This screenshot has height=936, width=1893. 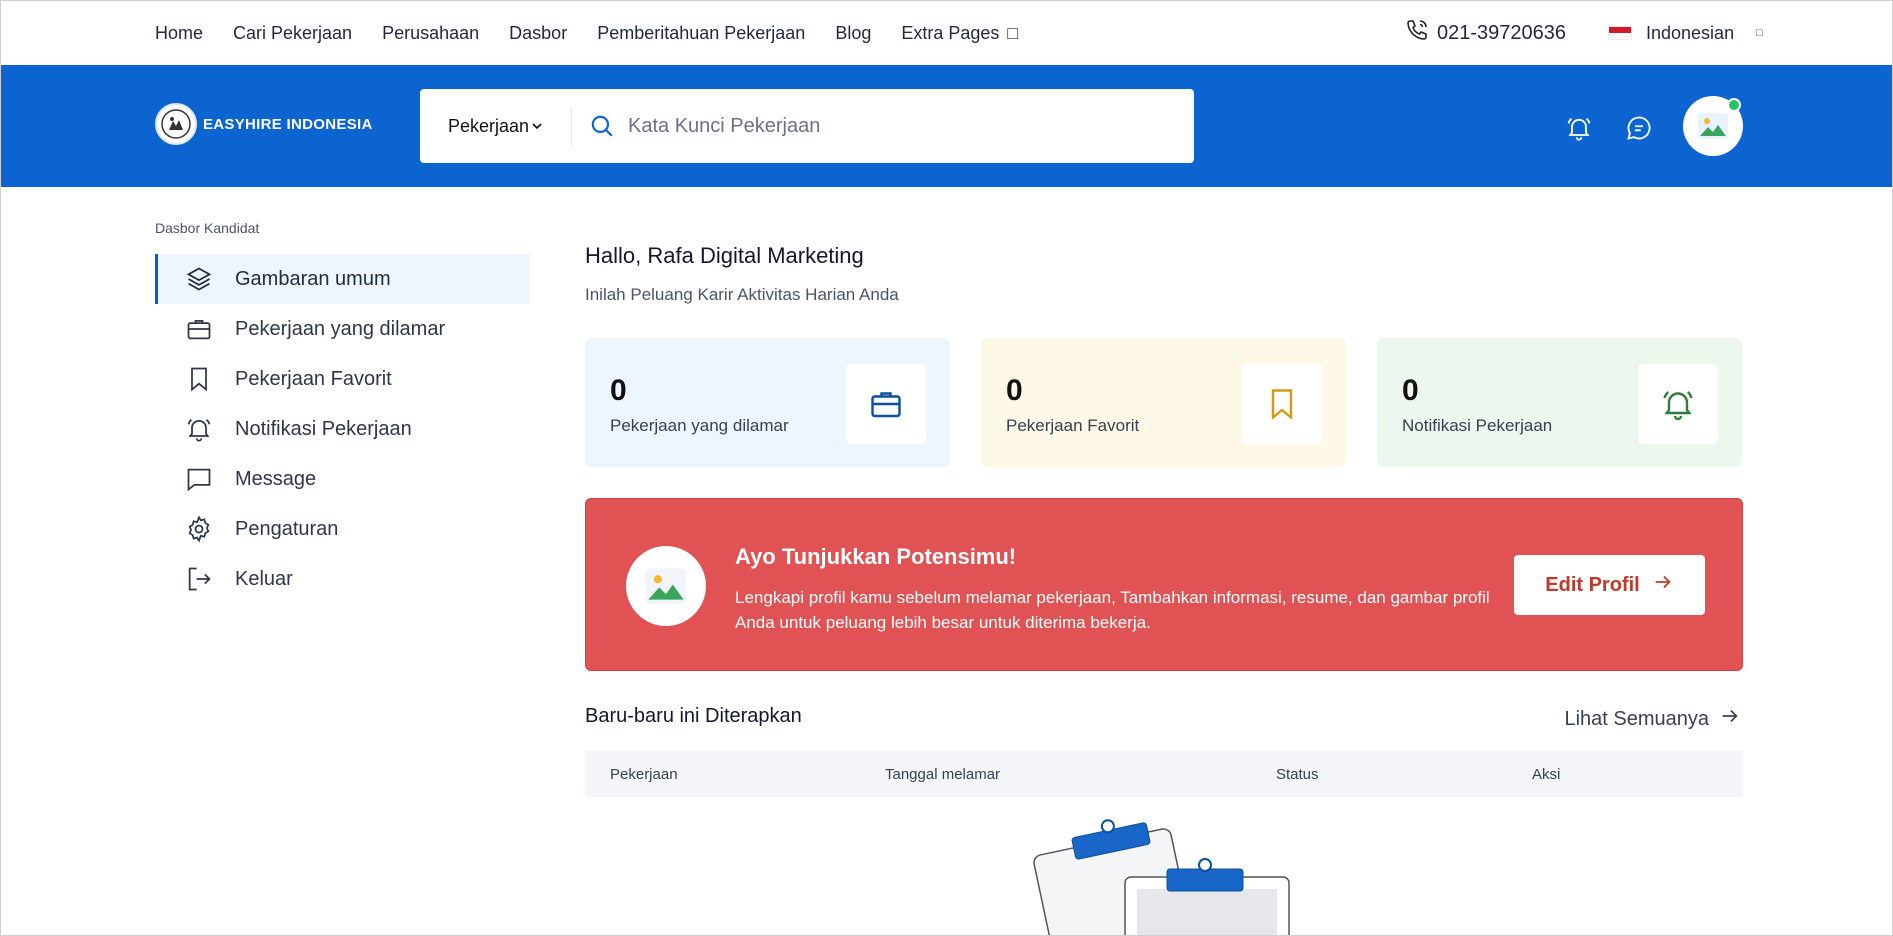 I want to click on nav-cari-pekerjaan: Cari Pekerjaan, so click(x=292, y=33).